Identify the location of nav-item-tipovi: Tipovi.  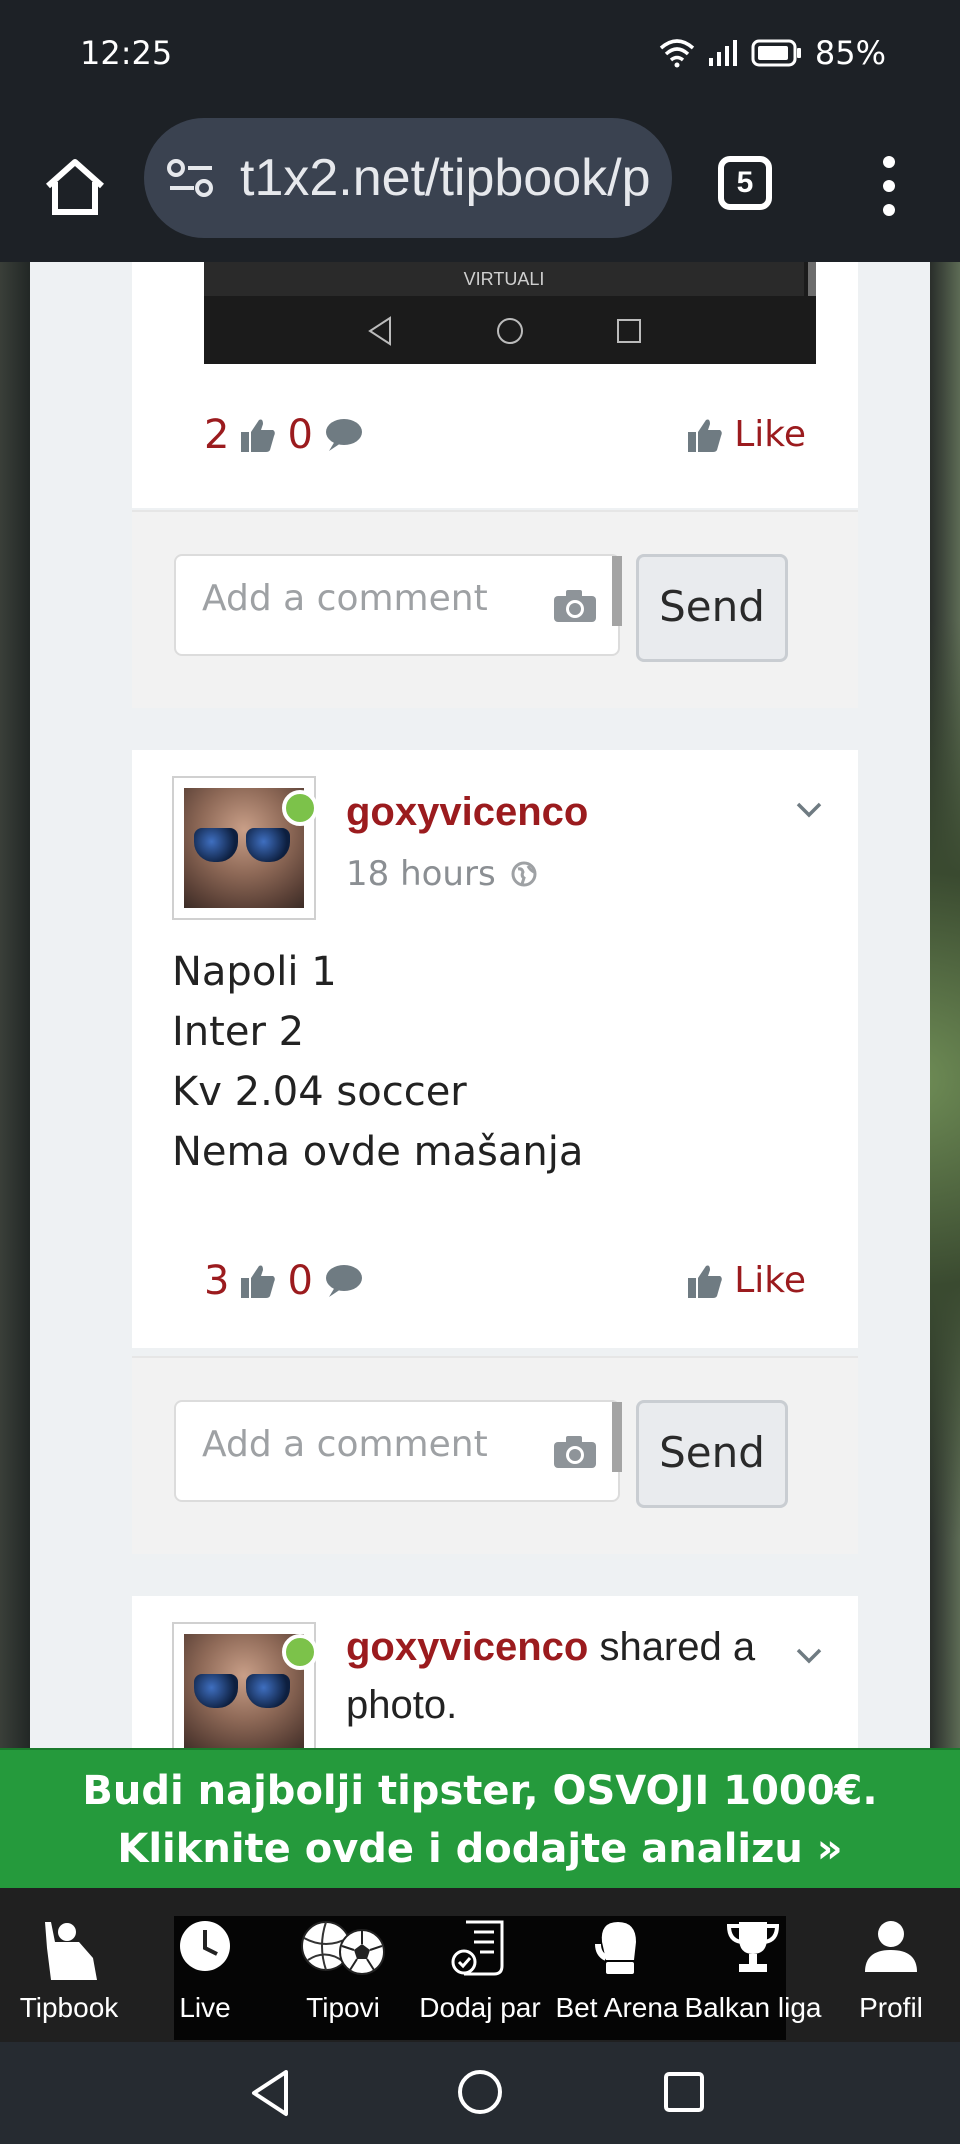
(343, 1965).